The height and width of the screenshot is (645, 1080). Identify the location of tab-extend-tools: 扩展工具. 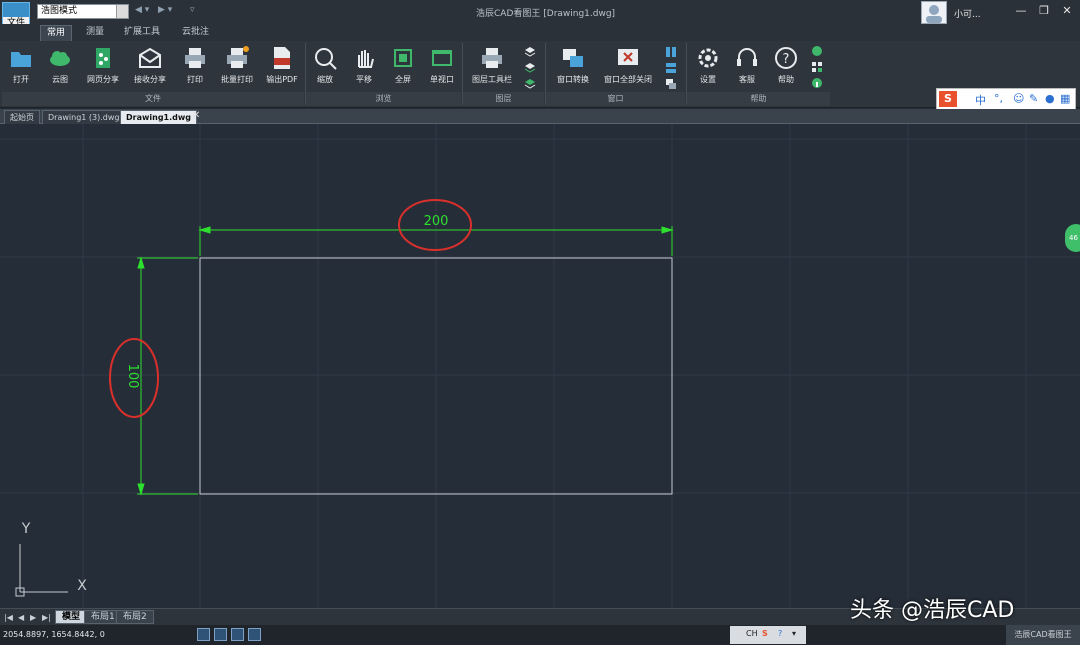
(142, 33).